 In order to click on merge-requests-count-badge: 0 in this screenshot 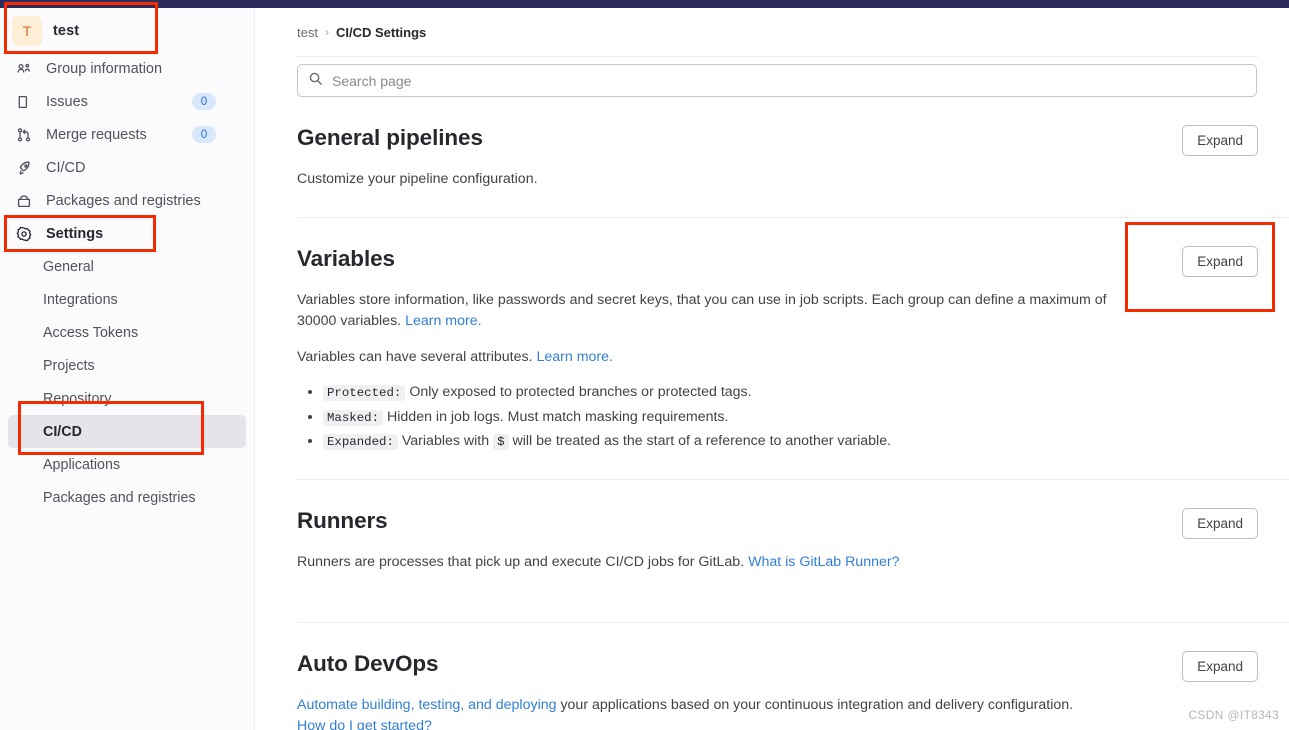, I will do `click(204, 134)`.